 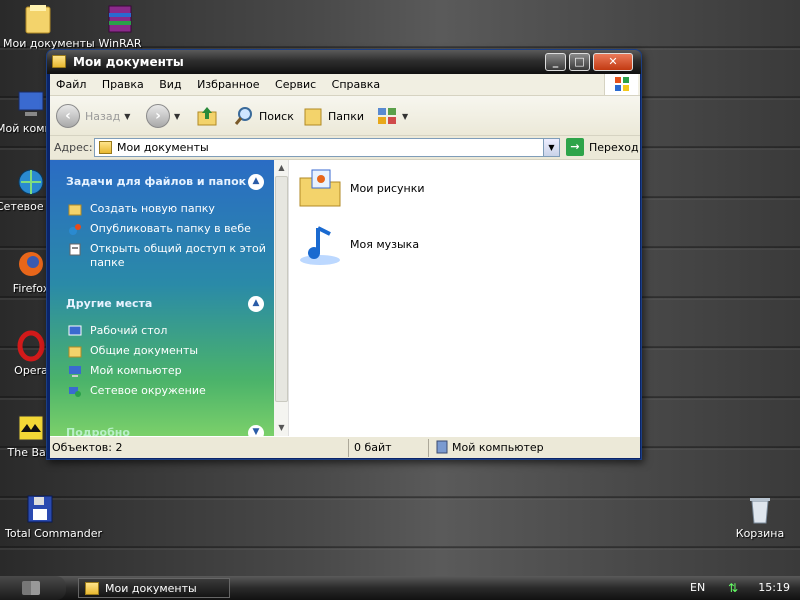 I want to click on toolbar: ‹ Назад ▼ › ▼ Поиск Папки ▼, so click(x=345, y=116).